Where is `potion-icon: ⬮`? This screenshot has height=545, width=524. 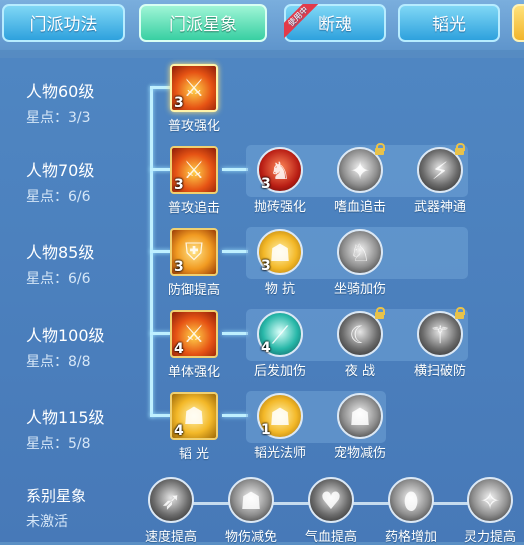
potion-icon: ⬮ is located at coordinates (411, 500).